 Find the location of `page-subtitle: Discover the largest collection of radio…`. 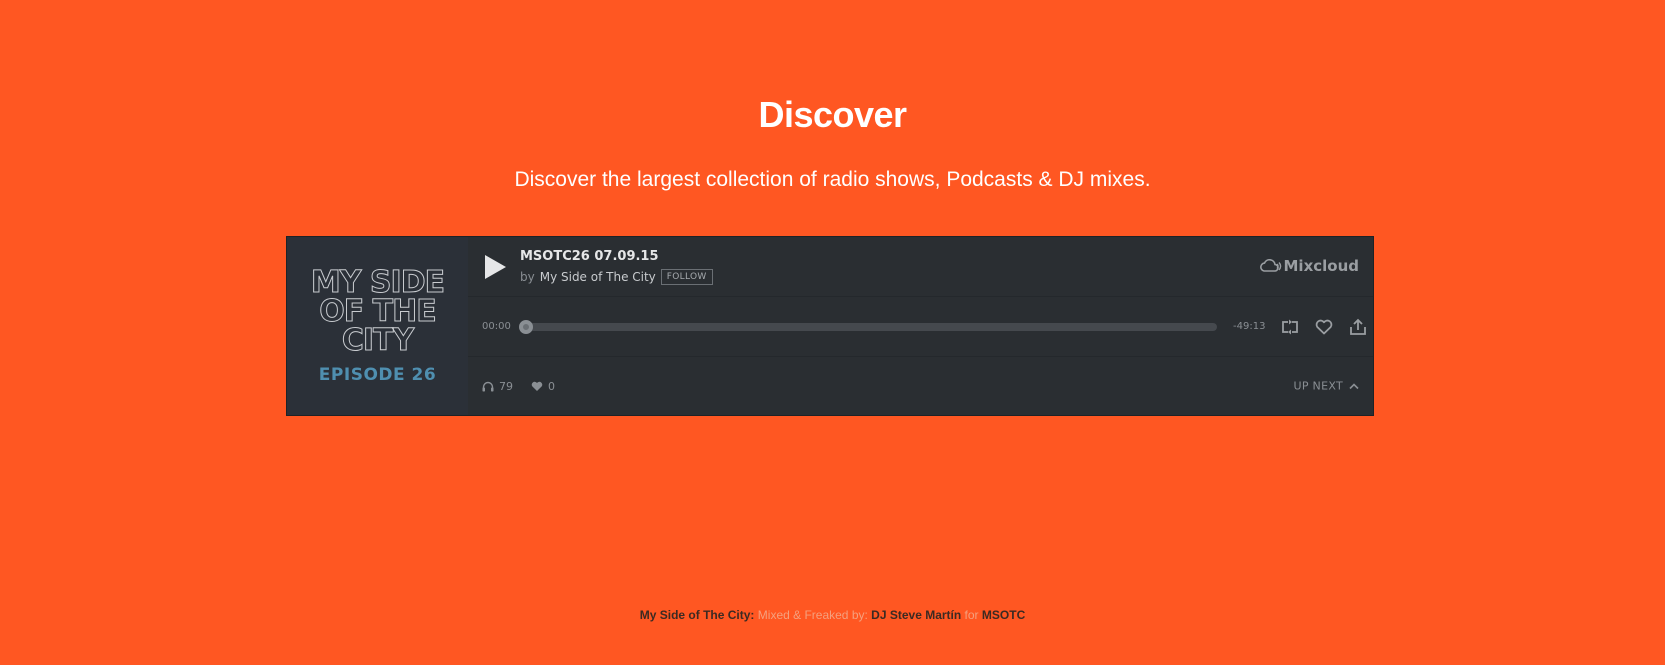

page-subtitle: Discover the largest collection of radio… is located at coordinates (832, 179).